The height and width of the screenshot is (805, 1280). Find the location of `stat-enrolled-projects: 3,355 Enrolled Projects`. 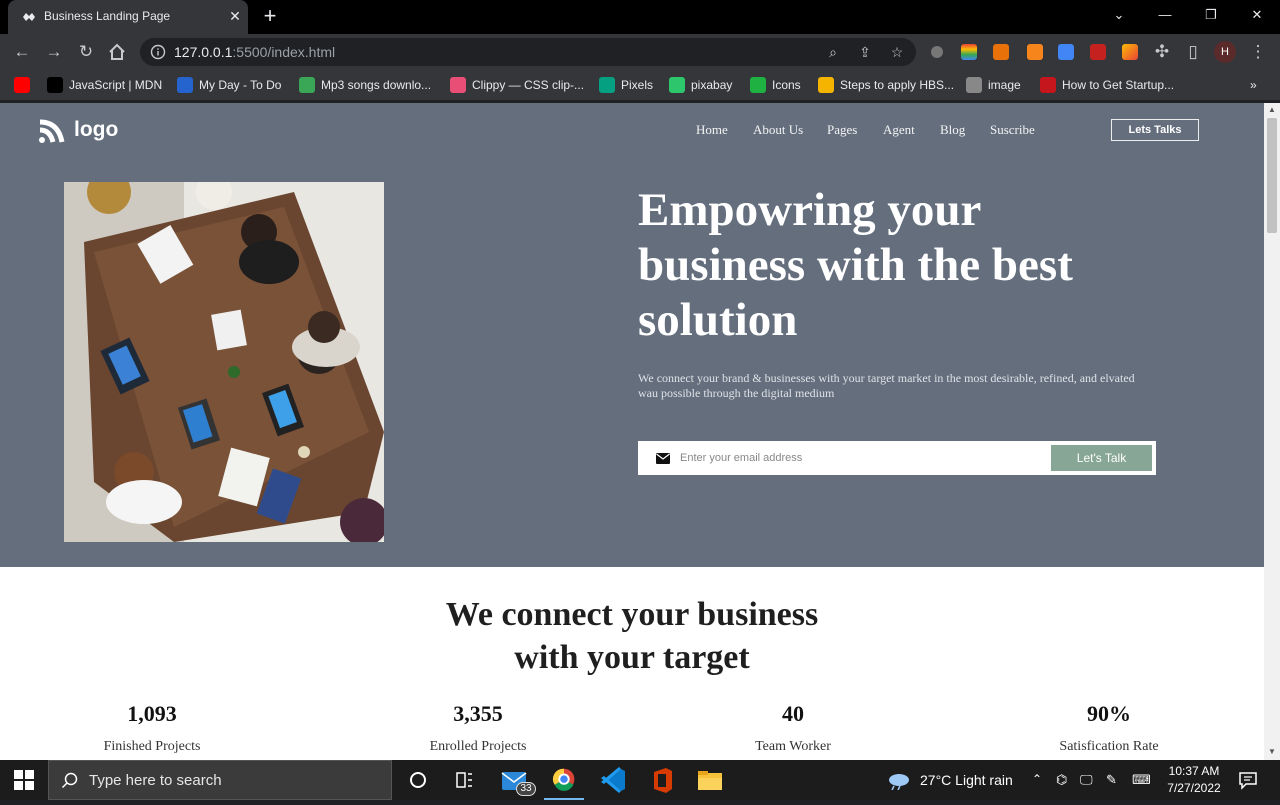

stat-enrolled-projects: 3,355 Enrolled Projects is located at coordinates (478, 728).